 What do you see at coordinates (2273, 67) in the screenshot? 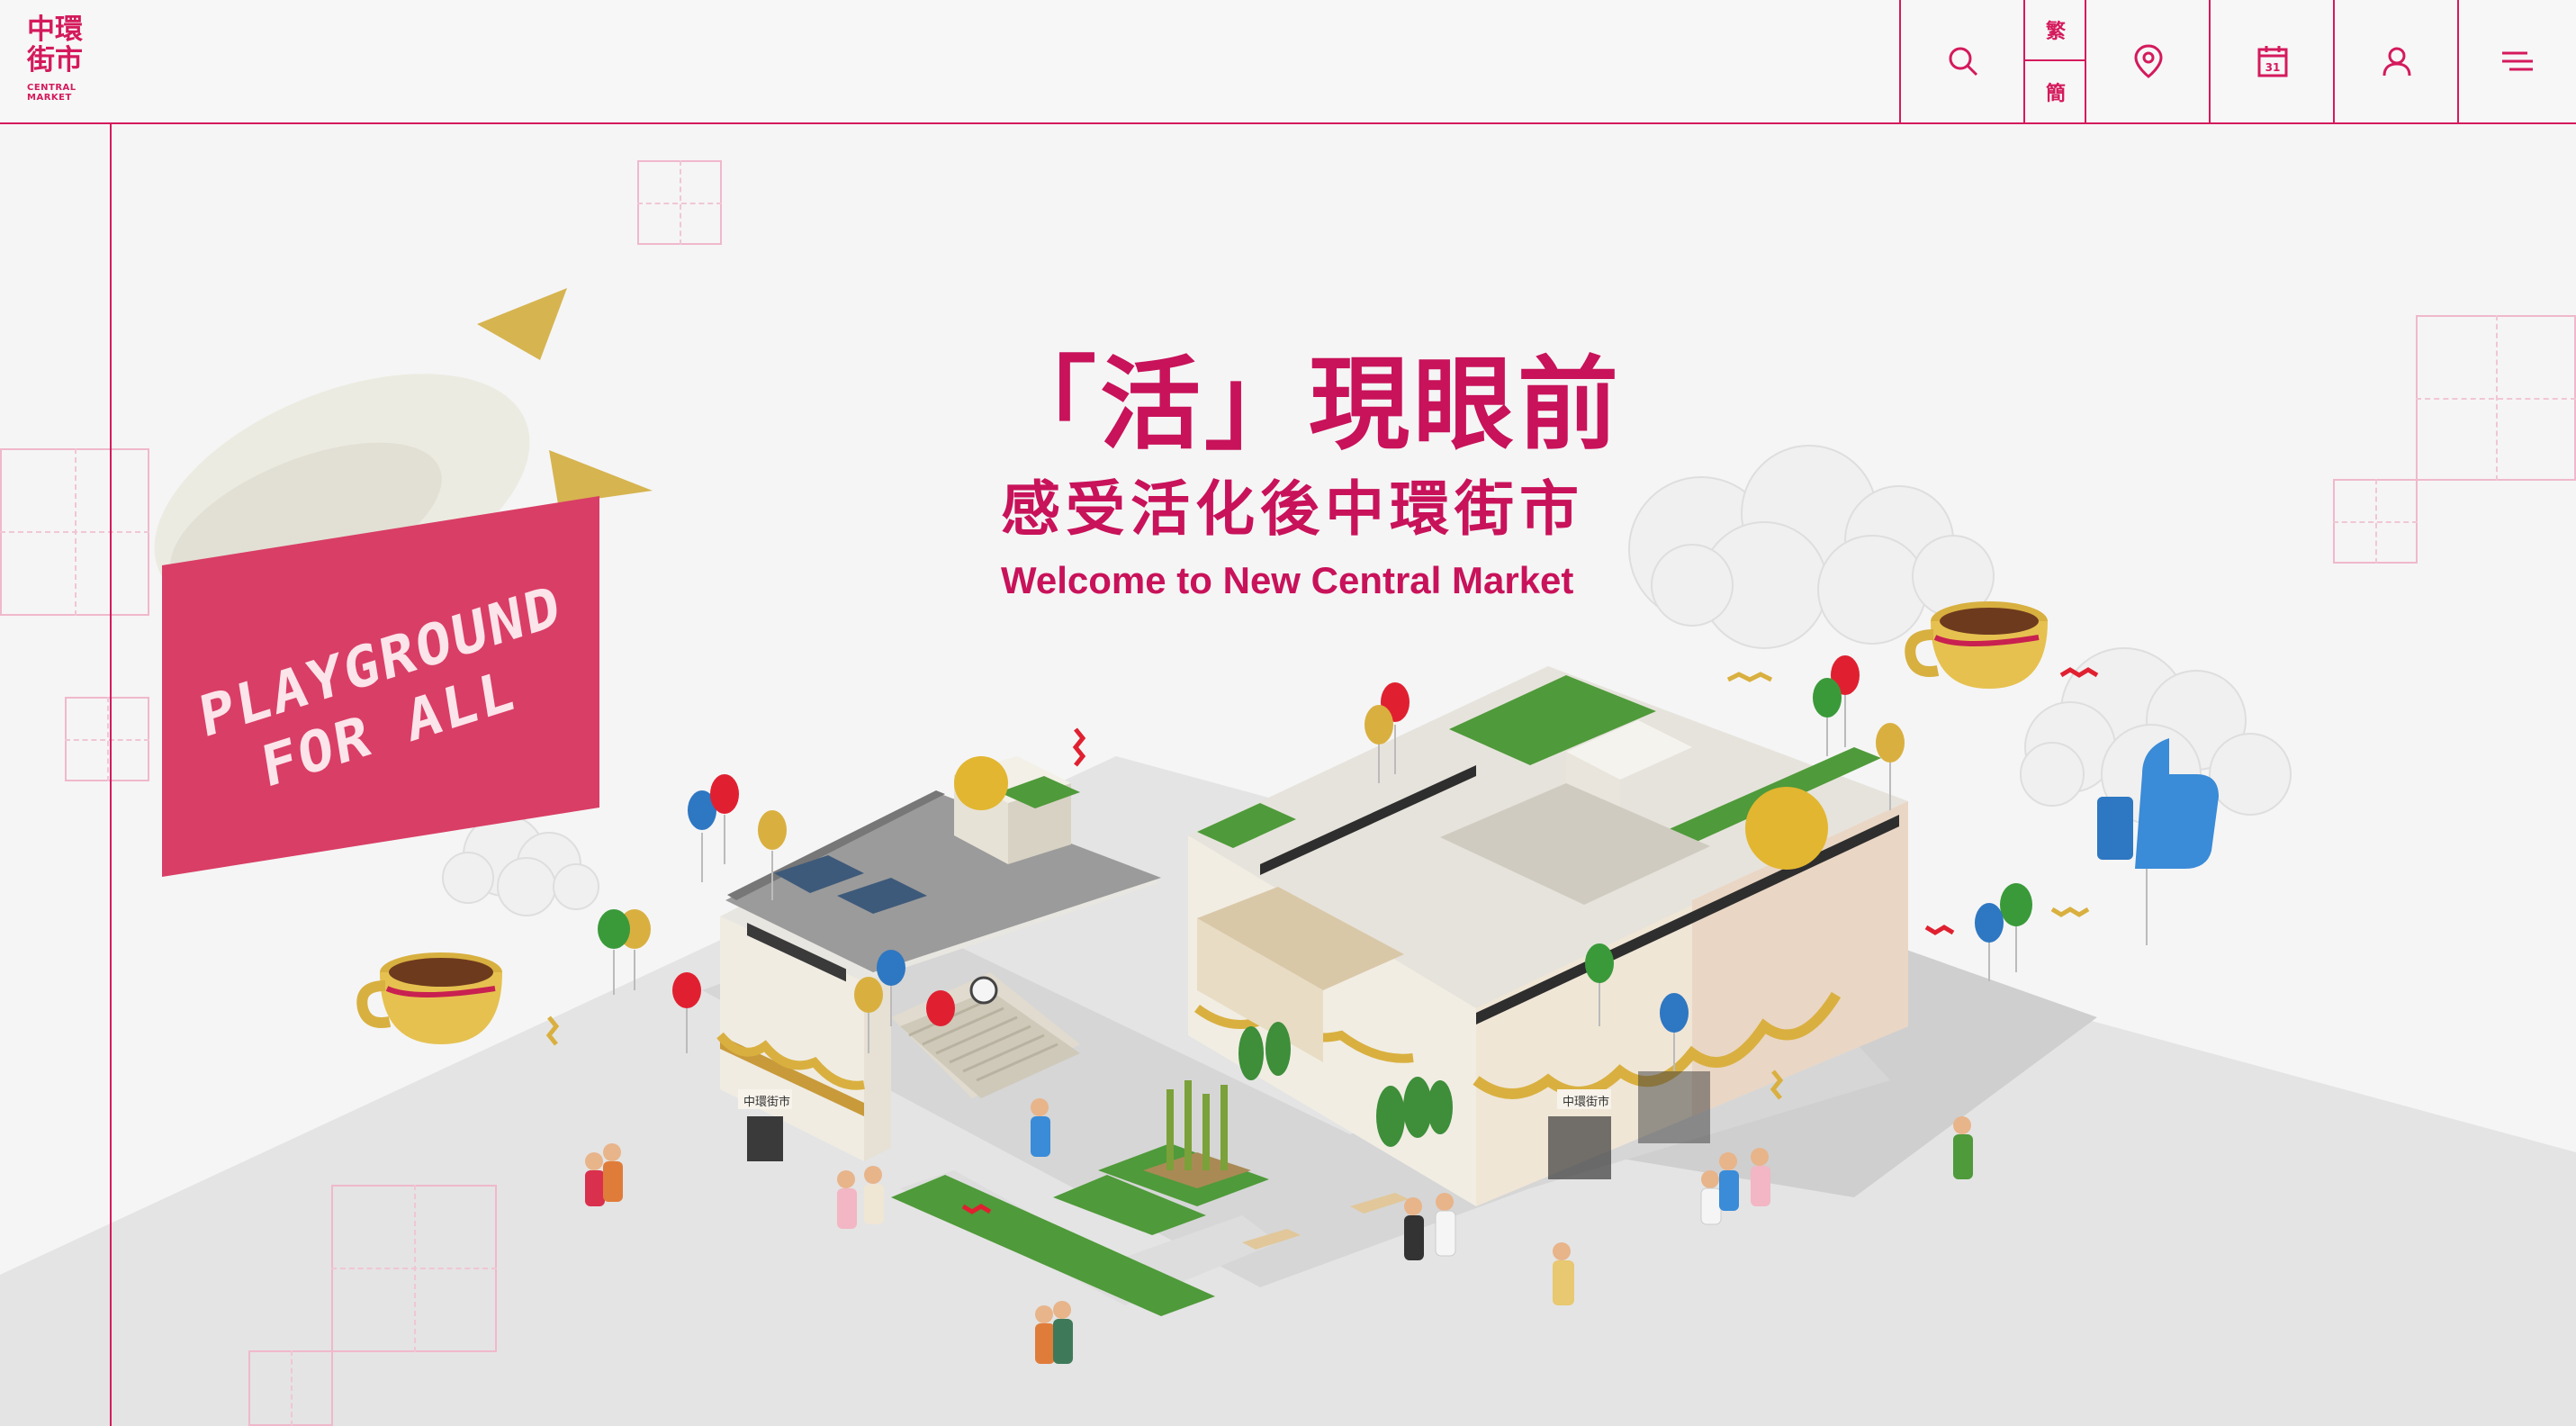
I see `calendar-day: 31` at bounding box center [2273, 67].